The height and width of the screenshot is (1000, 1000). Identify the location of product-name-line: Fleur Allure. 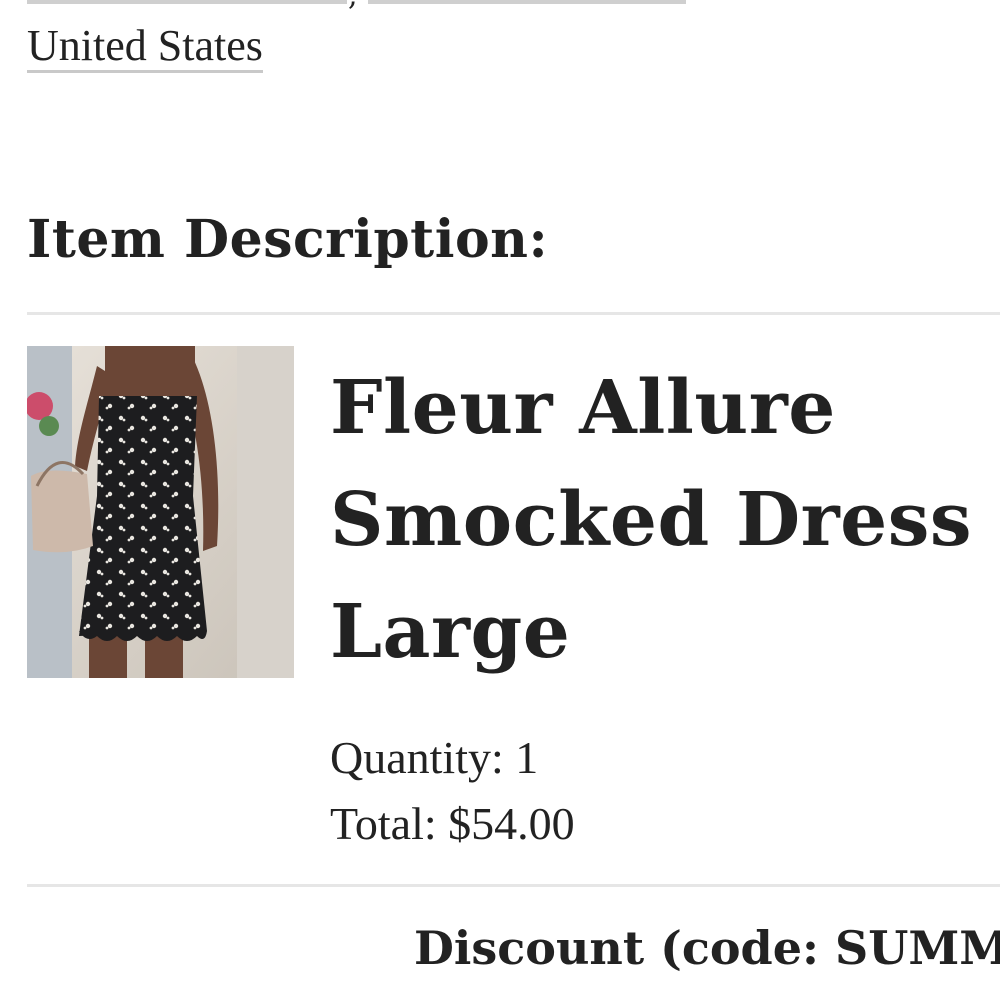
(583, 408).